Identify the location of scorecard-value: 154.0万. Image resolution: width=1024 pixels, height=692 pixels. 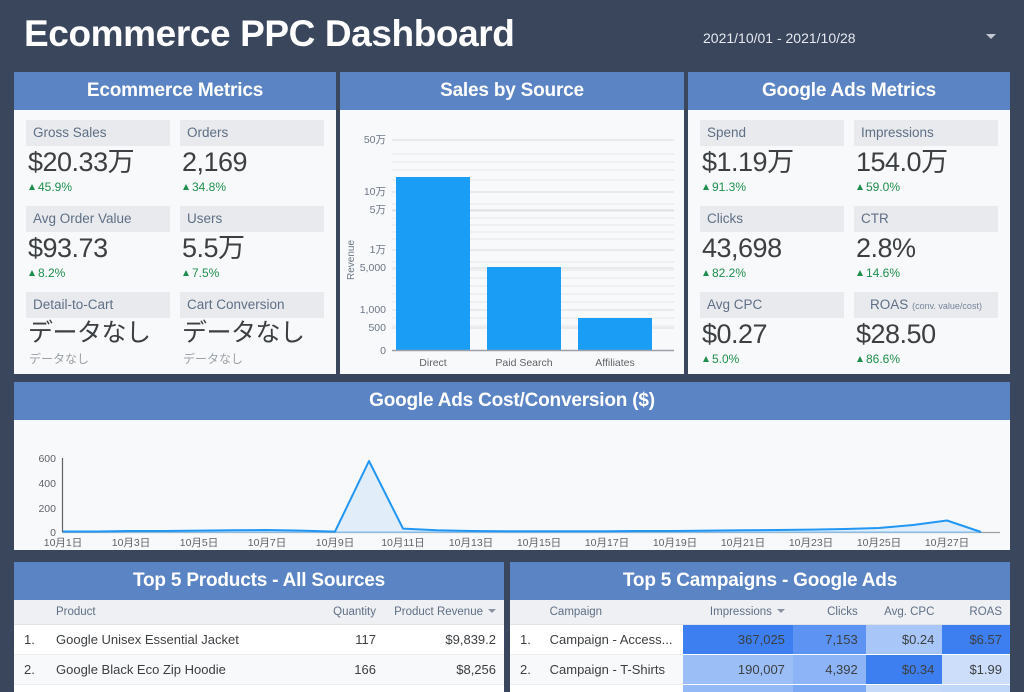
(902, 162).